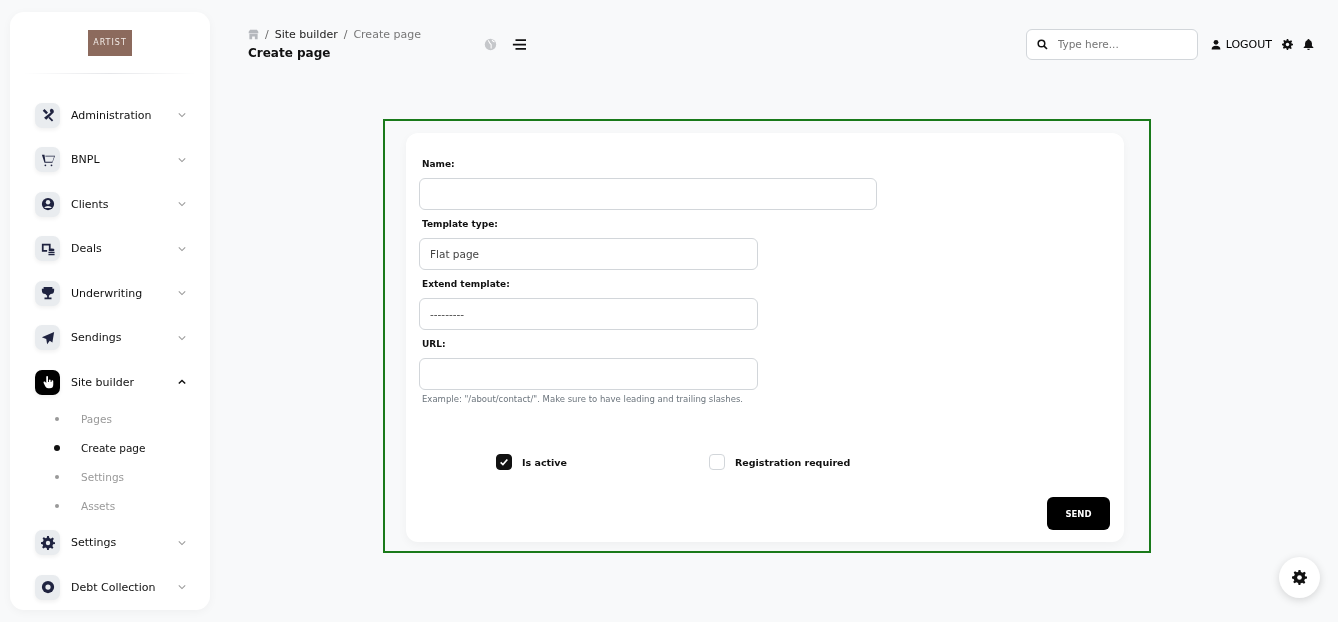 The height and width of the screenshot is (622, 1338). Describe the element at coordinates (47, 204) in the screenshot. I see `user-circle-icon` at that location.